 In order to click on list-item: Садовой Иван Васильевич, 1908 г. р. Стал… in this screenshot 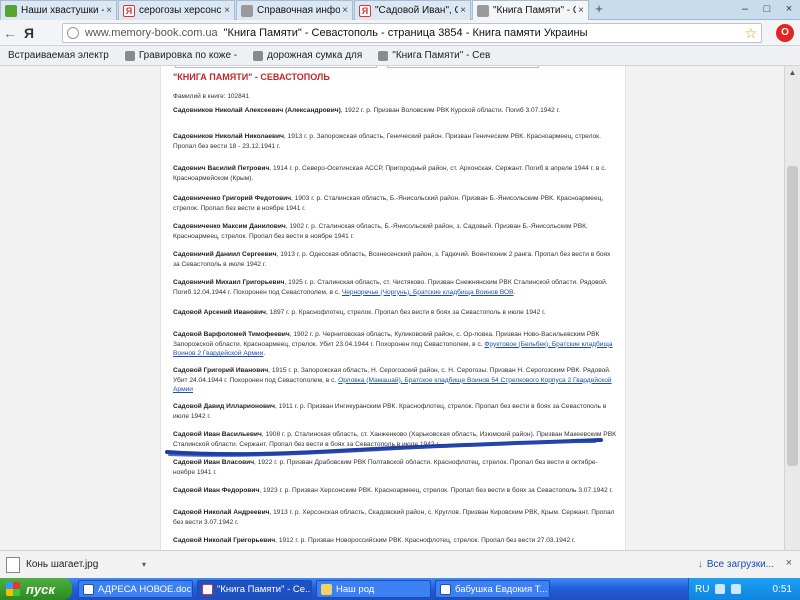, I will do `click(395, 439)`.